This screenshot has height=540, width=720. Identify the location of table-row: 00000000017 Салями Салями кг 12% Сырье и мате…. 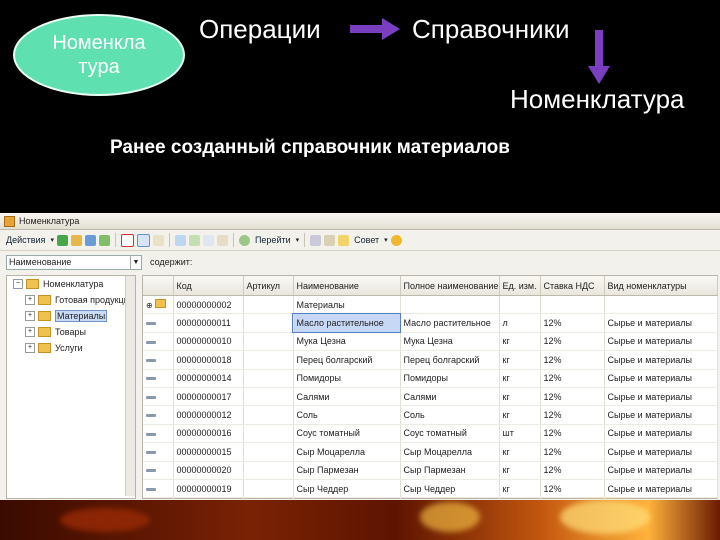
(430, 397).